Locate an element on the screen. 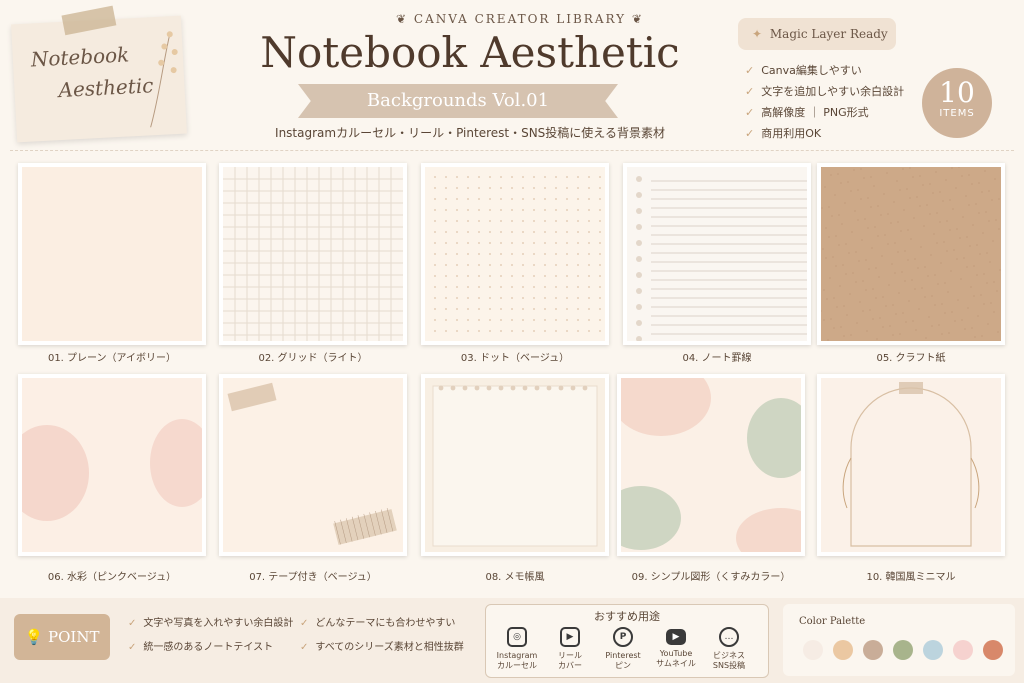 Image resolution: width=1024 pixels, height=683 pixels. magic-layer-badge: ✦ Magic Layer Ready is located at coordinates (817, 34).